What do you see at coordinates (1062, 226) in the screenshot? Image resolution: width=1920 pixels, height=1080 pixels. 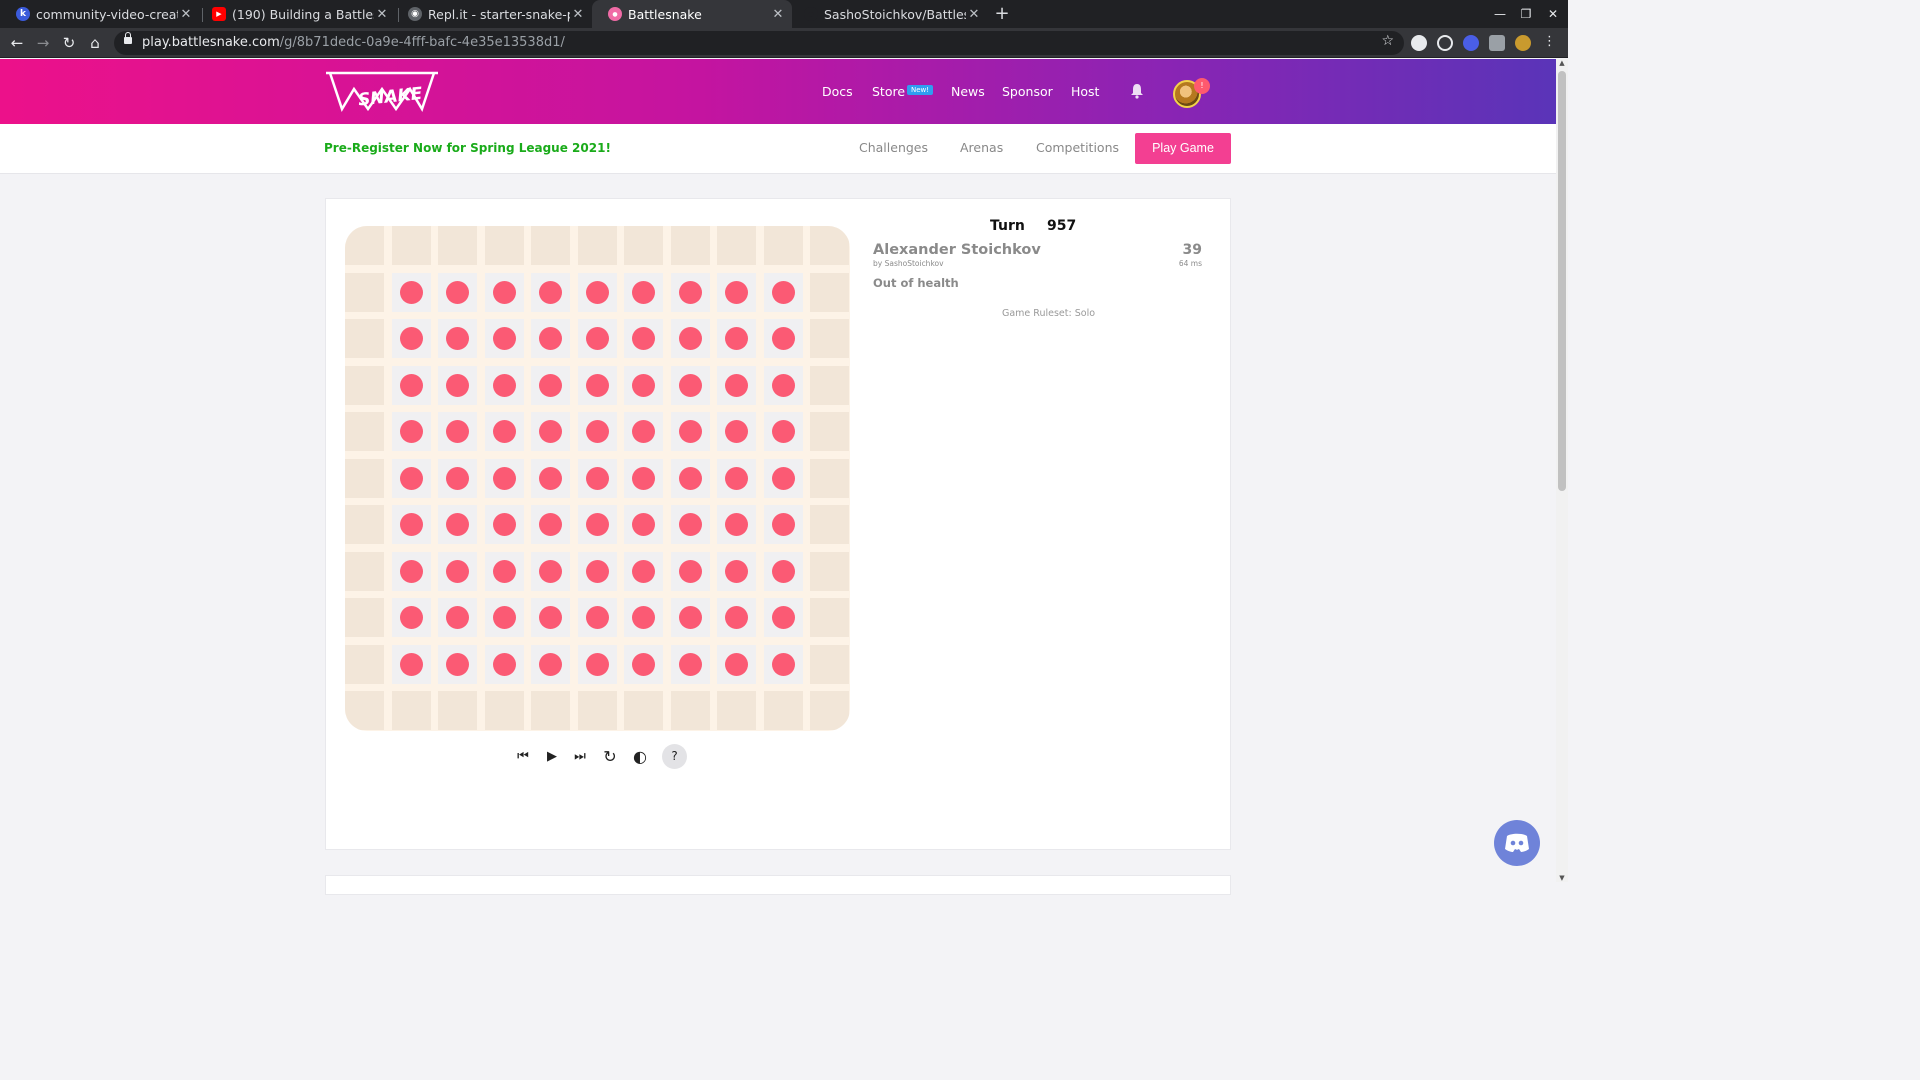 I see `turn-counter: 957` at bounding box center [1062, 226].